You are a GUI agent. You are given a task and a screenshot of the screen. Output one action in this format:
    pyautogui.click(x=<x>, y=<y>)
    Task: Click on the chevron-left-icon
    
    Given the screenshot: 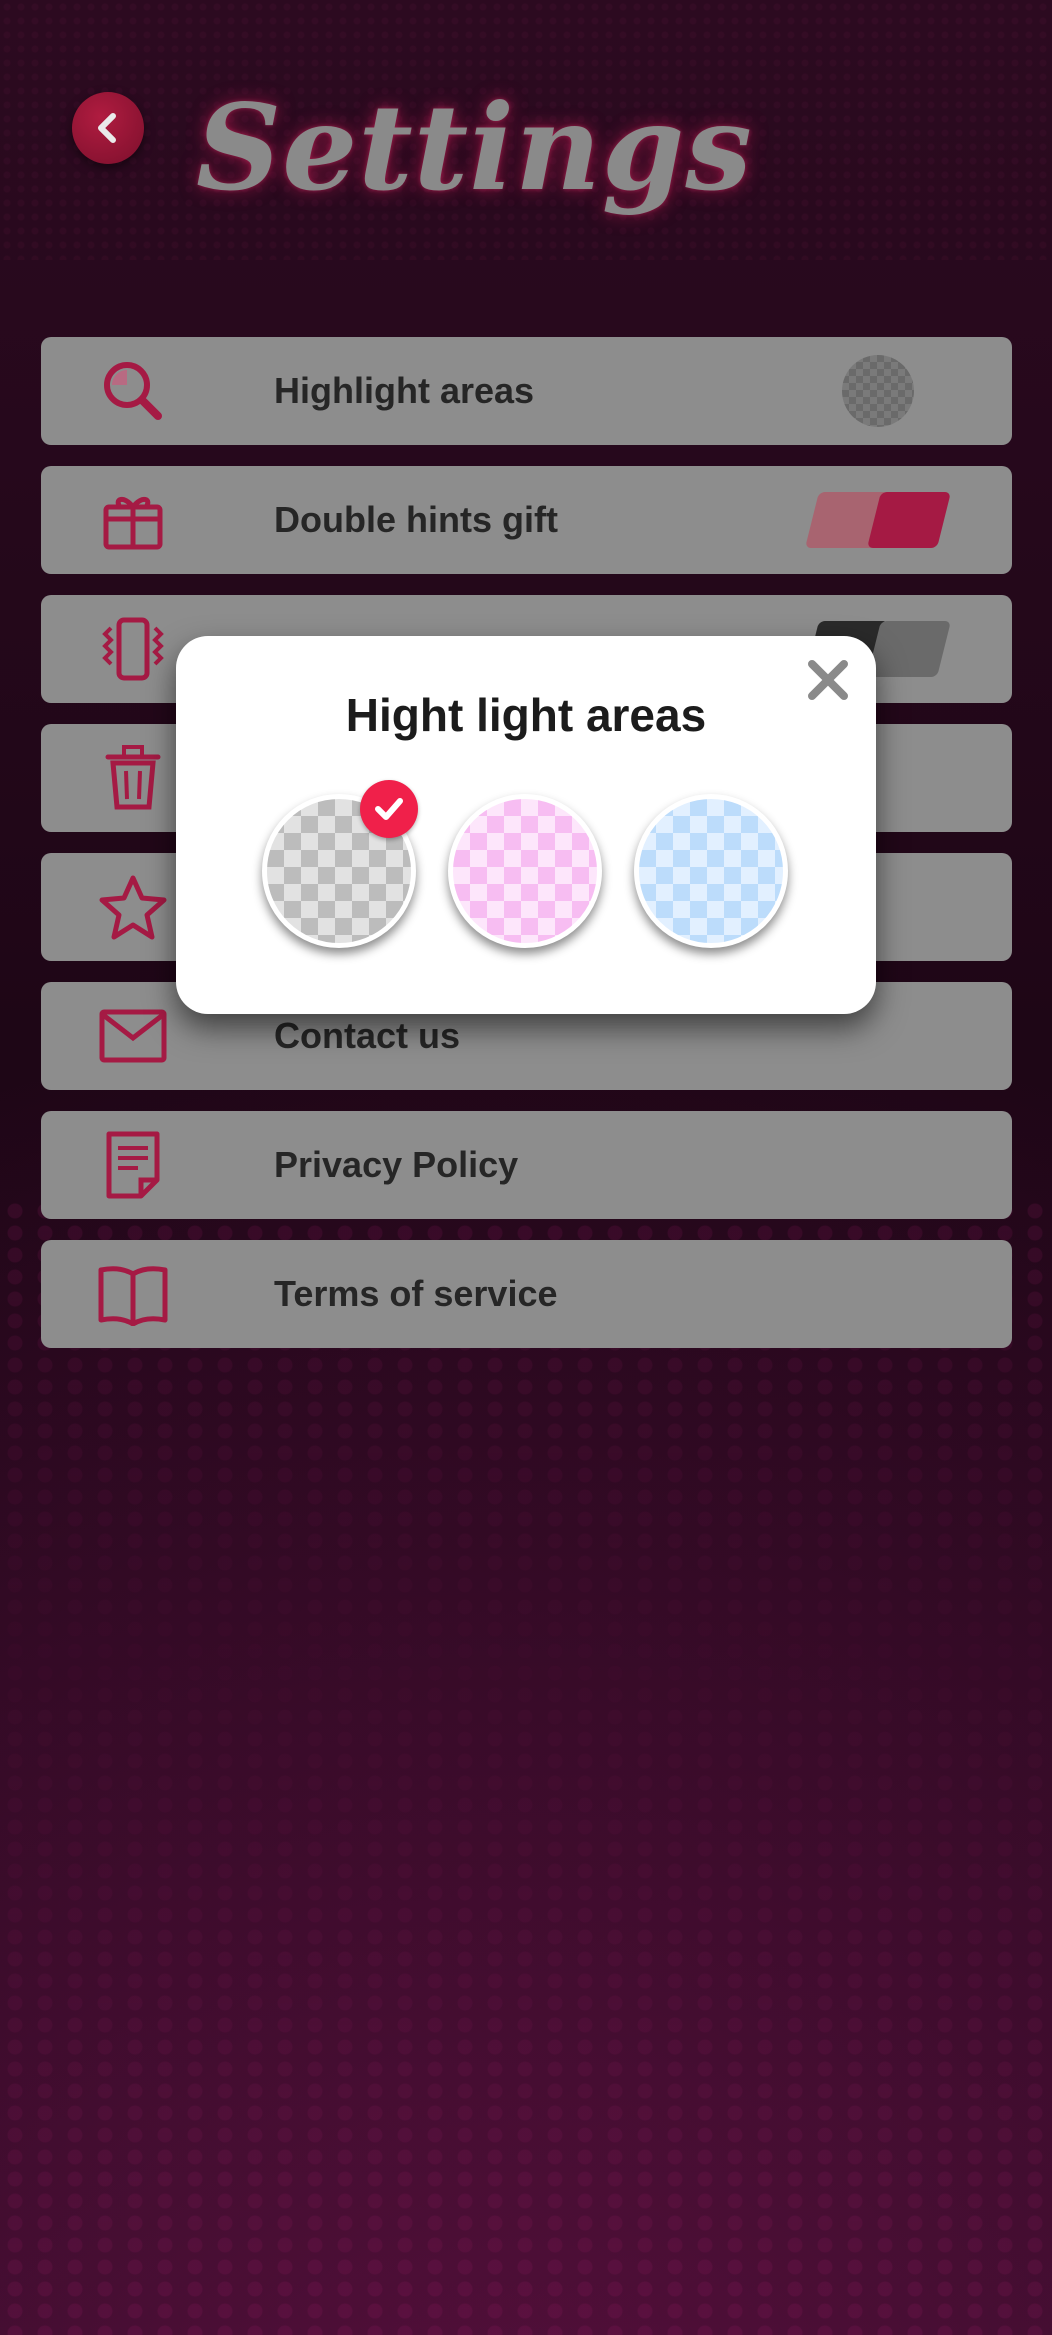 What is the action you would take?
    pyautogui.click(x=107, y=128)
    